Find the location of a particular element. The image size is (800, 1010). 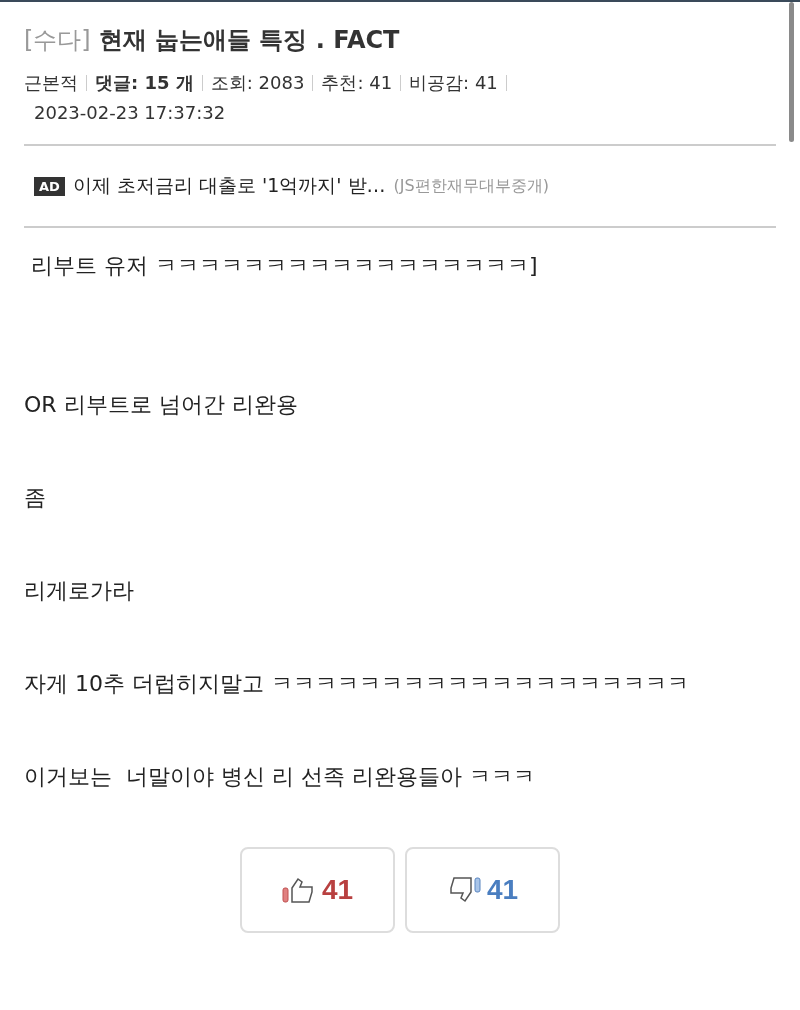

recommend-count: 추천: 41 is located at coordinates (357, 83).